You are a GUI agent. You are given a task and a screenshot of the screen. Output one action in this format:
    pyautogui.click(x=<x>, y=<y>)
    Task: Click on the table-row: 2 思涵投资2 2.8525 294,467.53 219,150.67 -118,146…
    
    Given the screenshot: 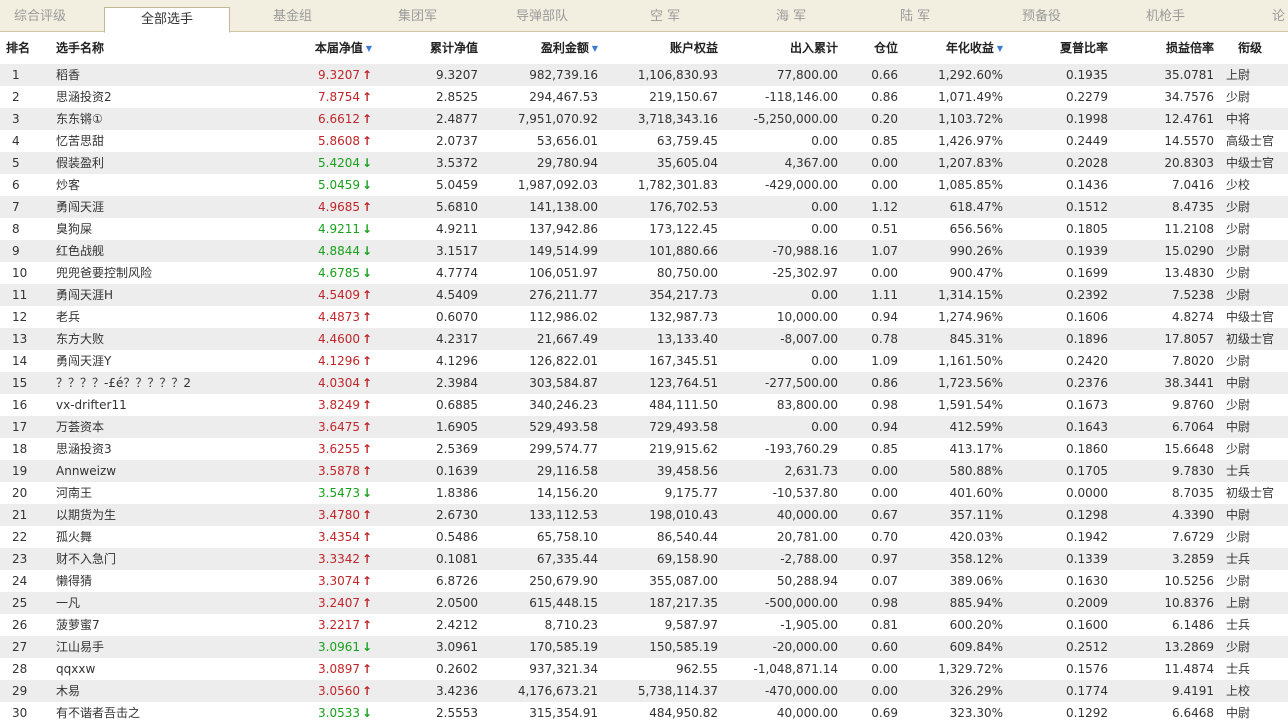 What is the action you would take?
    pyautogui.click(x=644, y=97)
    